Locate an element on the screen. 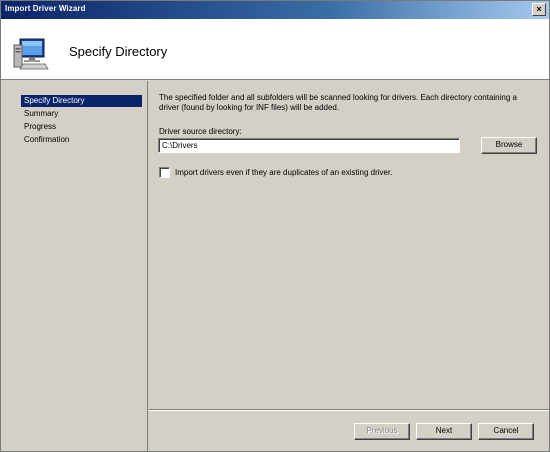  nav-item-specify-directory: Specify Directory is located at coordinates (81, 101).